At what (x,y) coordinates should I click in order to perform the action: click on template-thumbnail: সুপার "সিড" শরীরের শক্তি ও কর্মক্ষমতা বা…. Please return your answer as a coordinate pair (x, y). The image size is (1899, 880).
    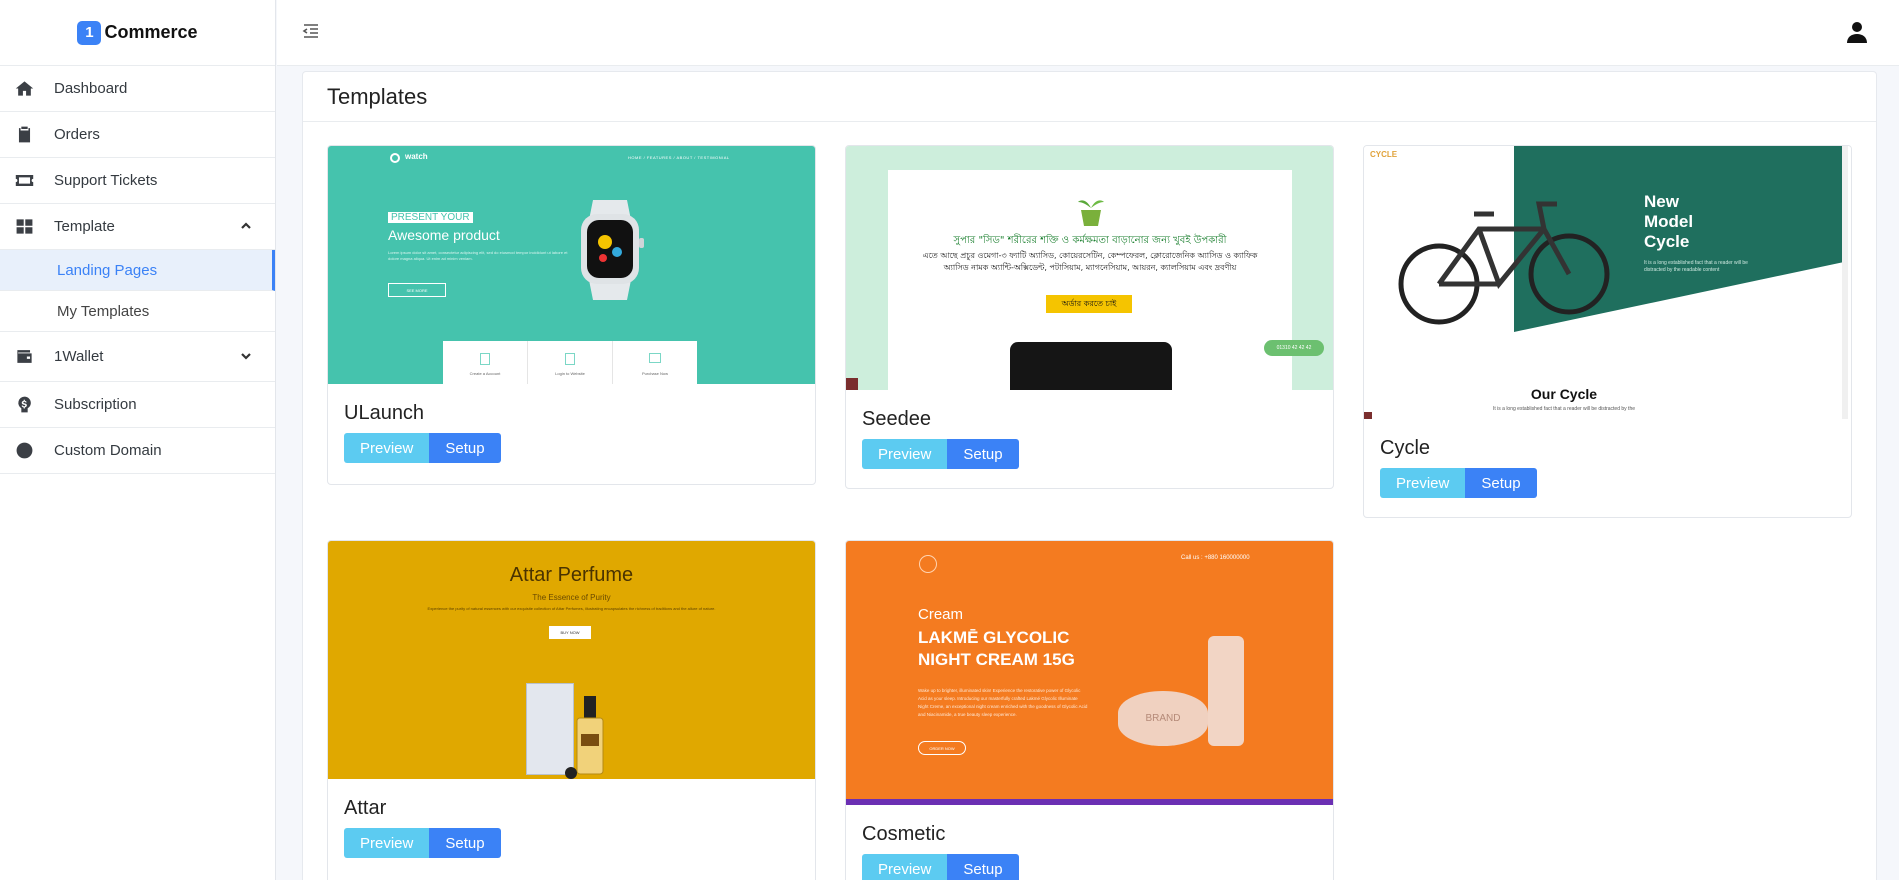
    Looking at the image, I should click on (1089, 268).